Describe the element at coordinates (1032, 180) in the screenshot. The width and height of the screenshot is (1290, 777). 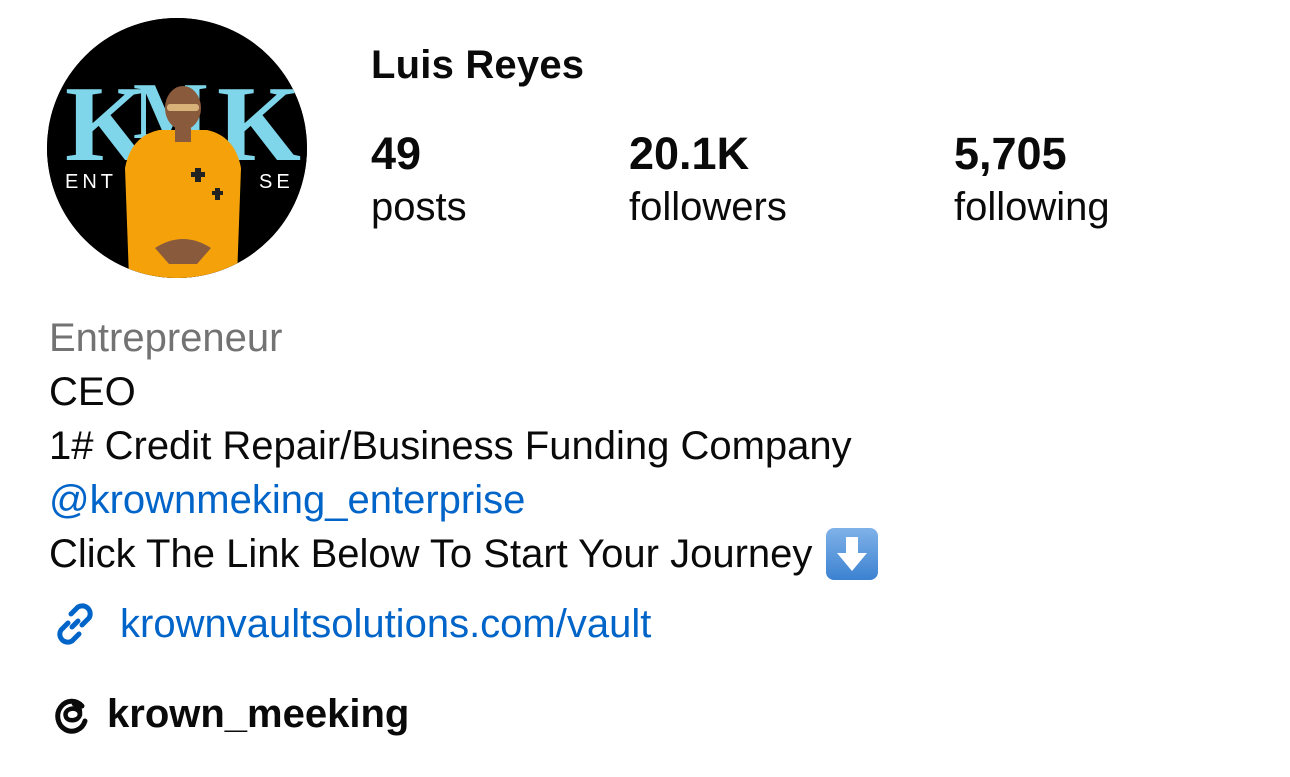
I see `stat-following: 5,705 following` at that location.